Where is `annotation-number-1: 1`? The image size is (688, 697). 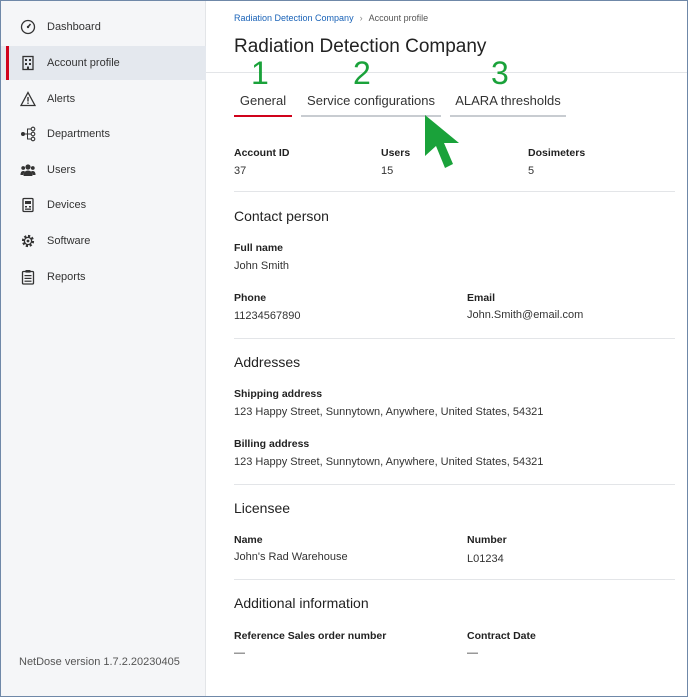
annotation-number-1: 1 is located at coordinates (260, 73).